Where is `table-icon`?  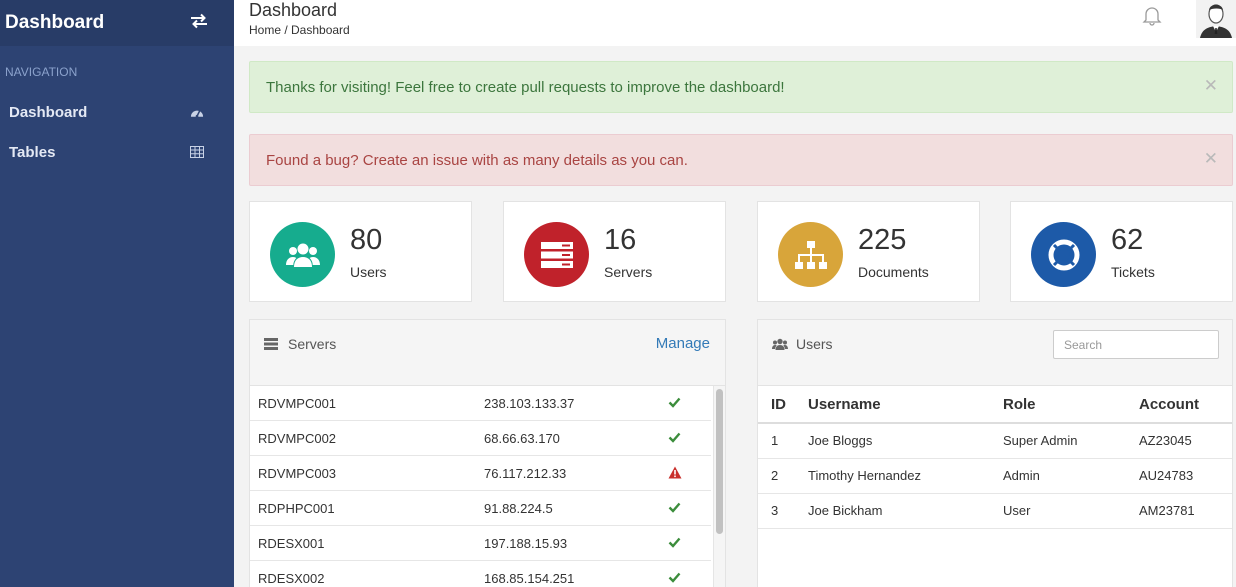
table-icon is located at coordinates (197, 152).